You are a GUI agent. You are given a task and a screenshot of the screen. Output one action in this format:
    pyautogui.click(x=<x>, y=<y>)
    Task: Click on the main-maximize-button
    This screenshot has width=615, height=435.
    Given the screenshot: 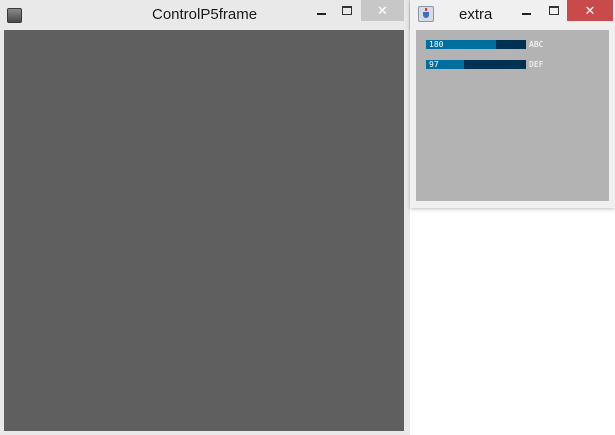 What is the action you would take?
    pyautogui.click(x=347, y=10)
    